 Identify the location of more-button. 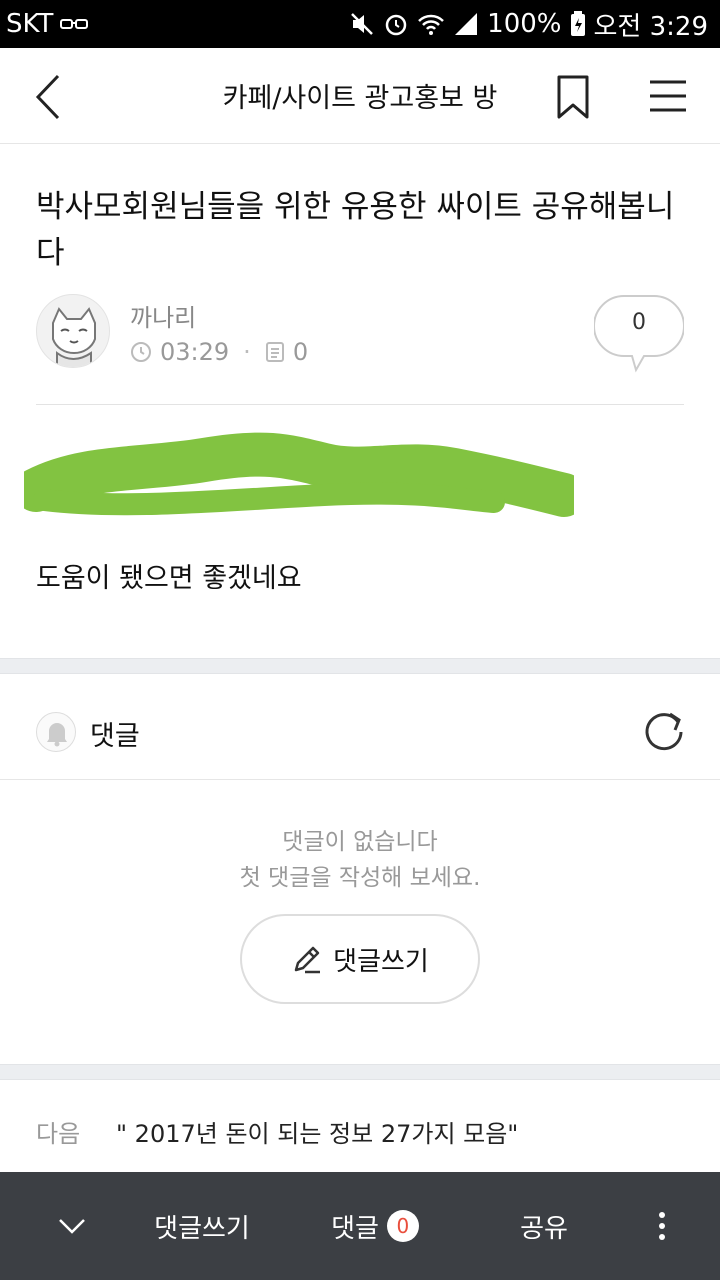
(662, 1226).